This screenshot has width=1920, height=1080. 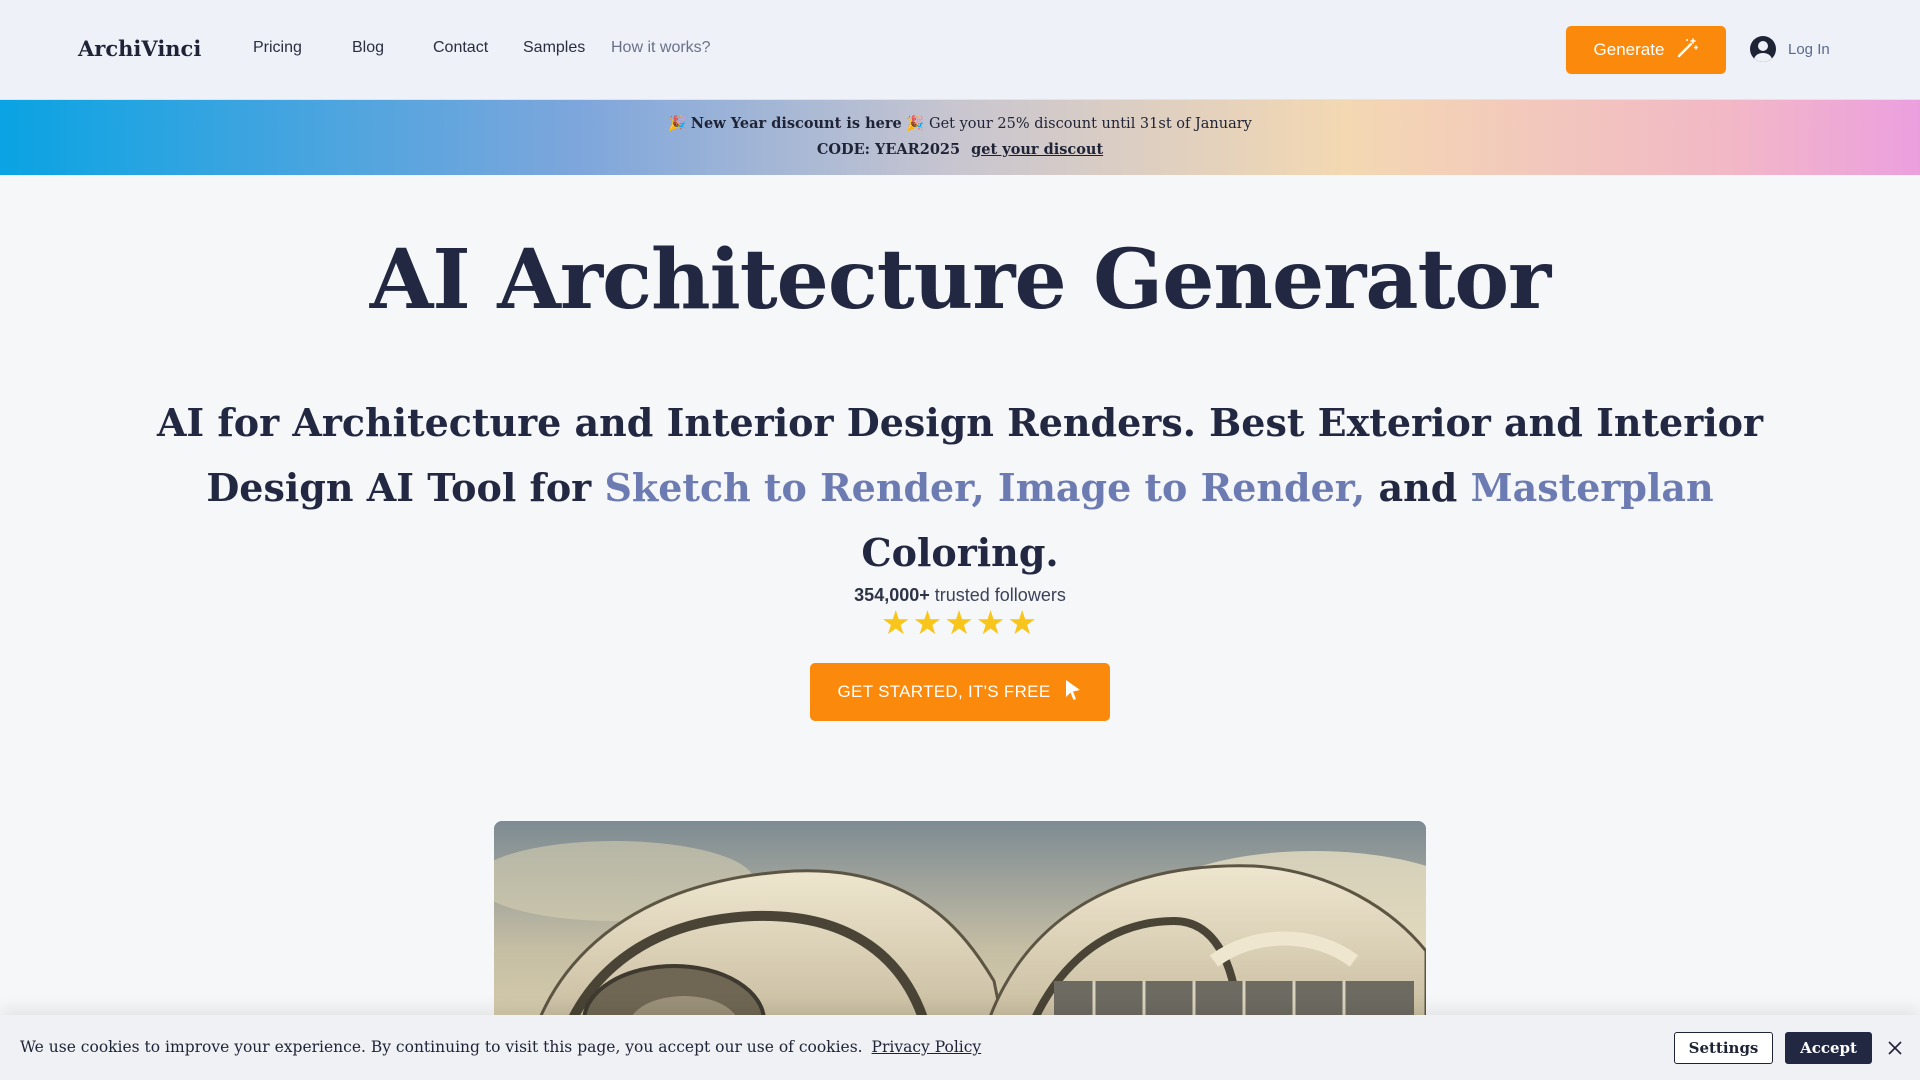 I want to click on rating-stars: ★★★★★, so click(x=960, y=622).